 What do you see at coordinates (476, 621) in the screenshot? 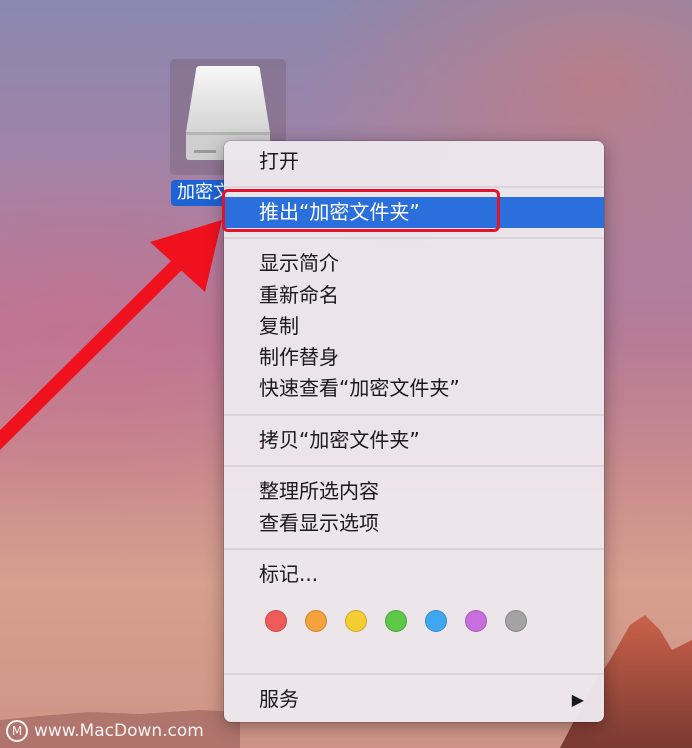
I see `tag-purple-dot` at bounding box center [476, 621].